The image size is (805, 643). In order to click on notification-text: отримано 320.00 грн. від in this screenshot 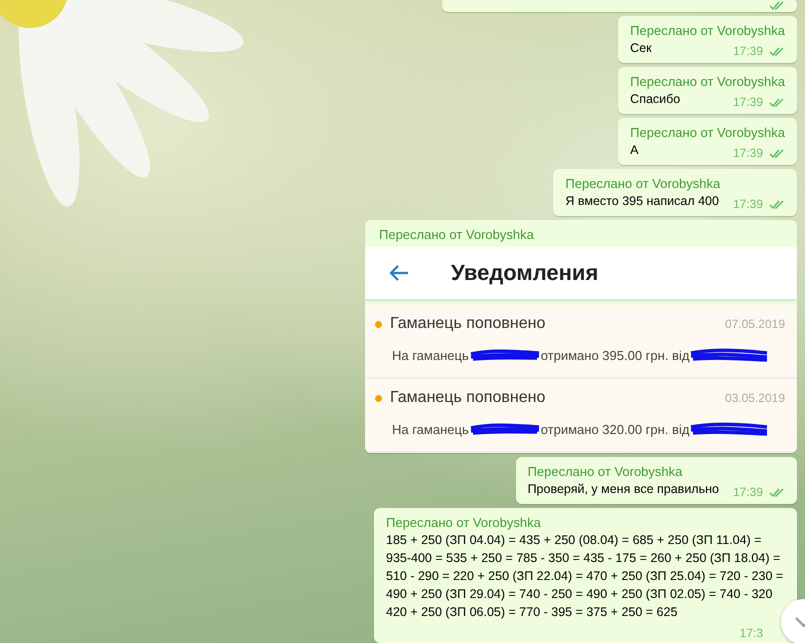, I will do `click(615, 429)`.